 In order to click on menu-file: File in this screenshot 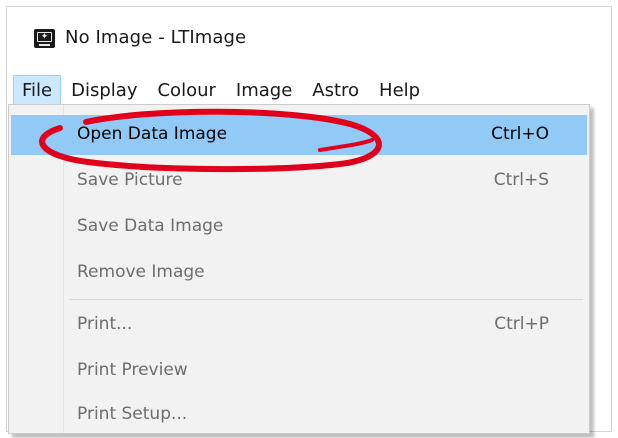, I will do `click(37, 91)`.